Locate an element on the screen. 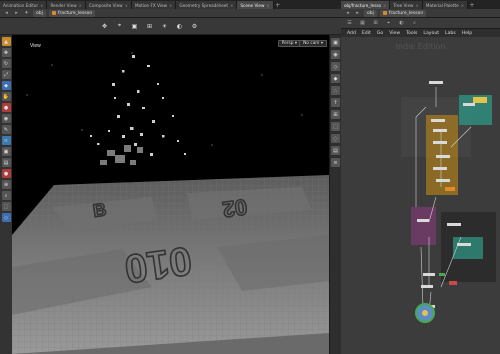 This screenshot has height=354, width=500. points-icon: ∴ is located at coordinates (335, 90).